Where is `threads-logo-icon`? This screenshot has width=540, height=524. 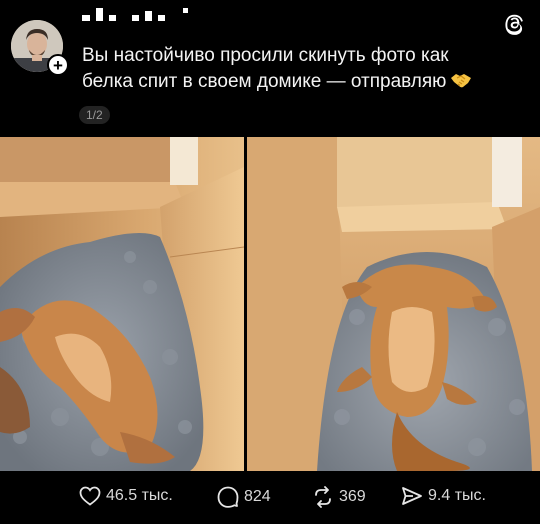
threads-logo-icon is located at coordinates (514, 25).